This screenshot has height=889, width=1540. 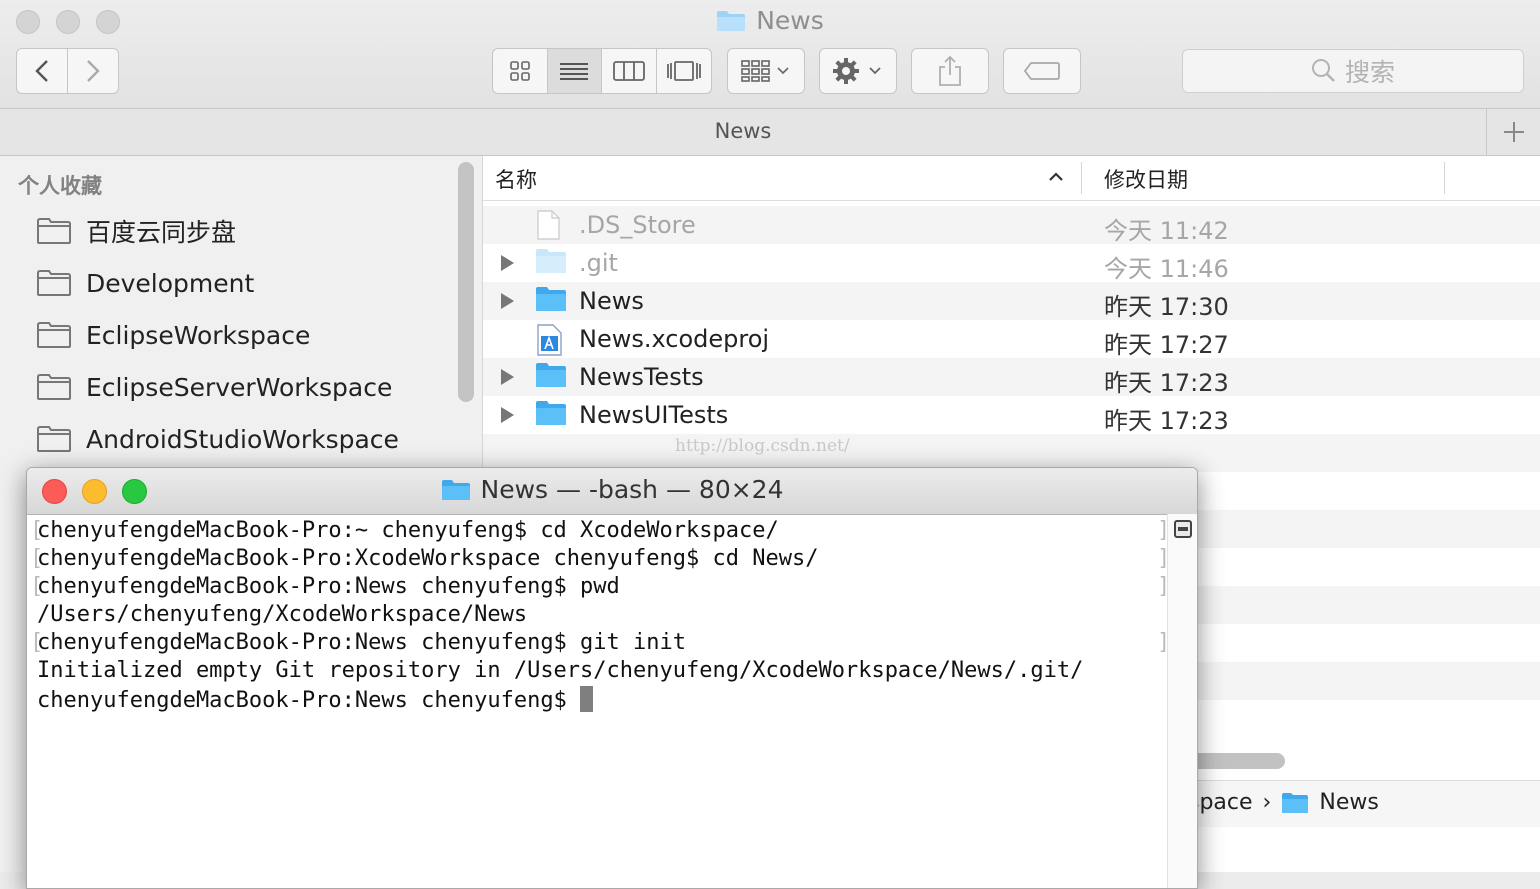 I want to click on tab-news: News, so click(x=743, y=131).